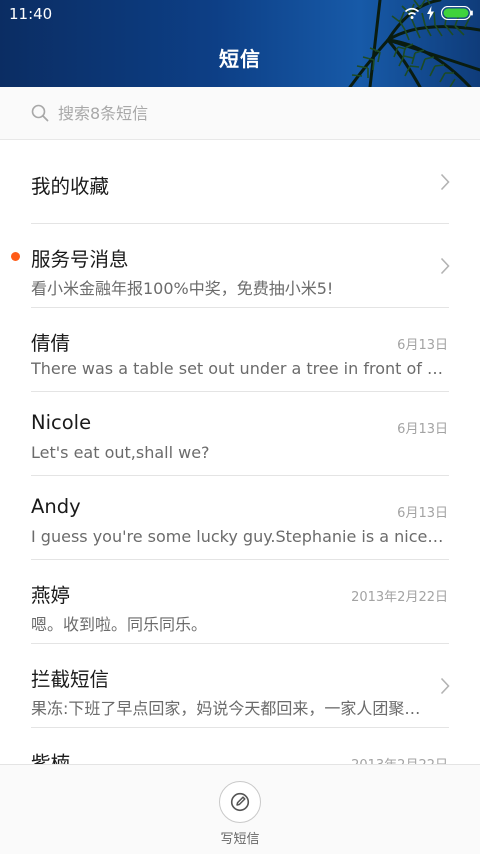  I want to click on page-title: 短信, so click(240, 59).